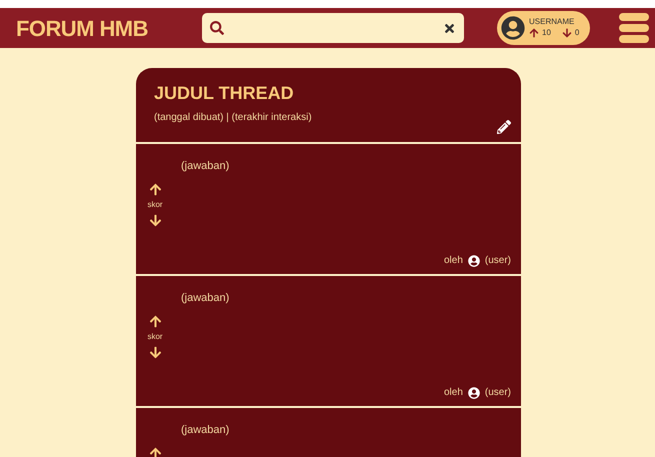 The width and height of the screenshot is (655, 457). I want to click on downvote-count: 0, so click(577, 33).